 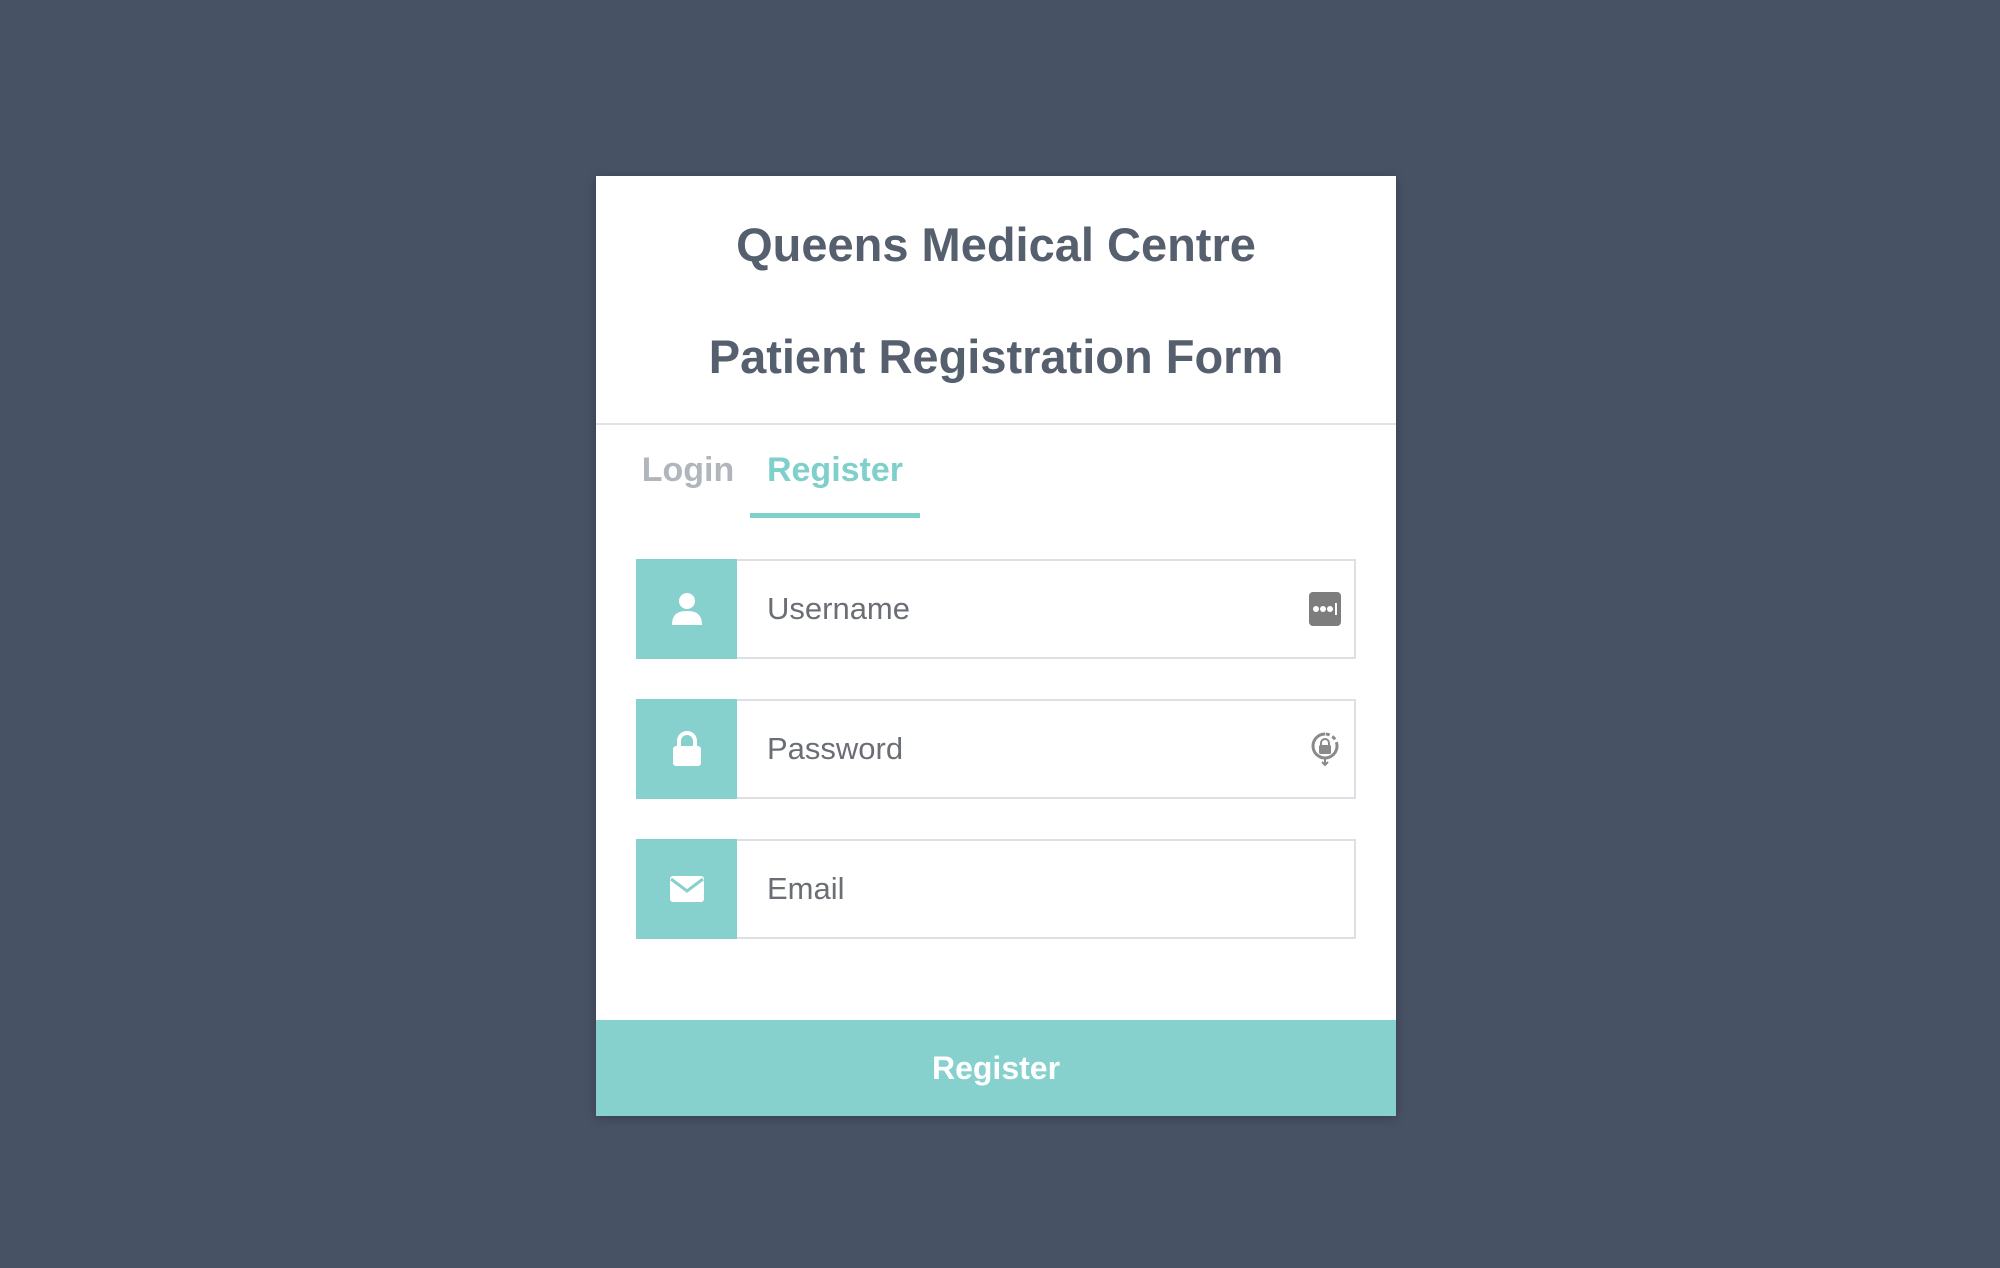 I want to click on tab-login: Login, so click(x=688, y=471).